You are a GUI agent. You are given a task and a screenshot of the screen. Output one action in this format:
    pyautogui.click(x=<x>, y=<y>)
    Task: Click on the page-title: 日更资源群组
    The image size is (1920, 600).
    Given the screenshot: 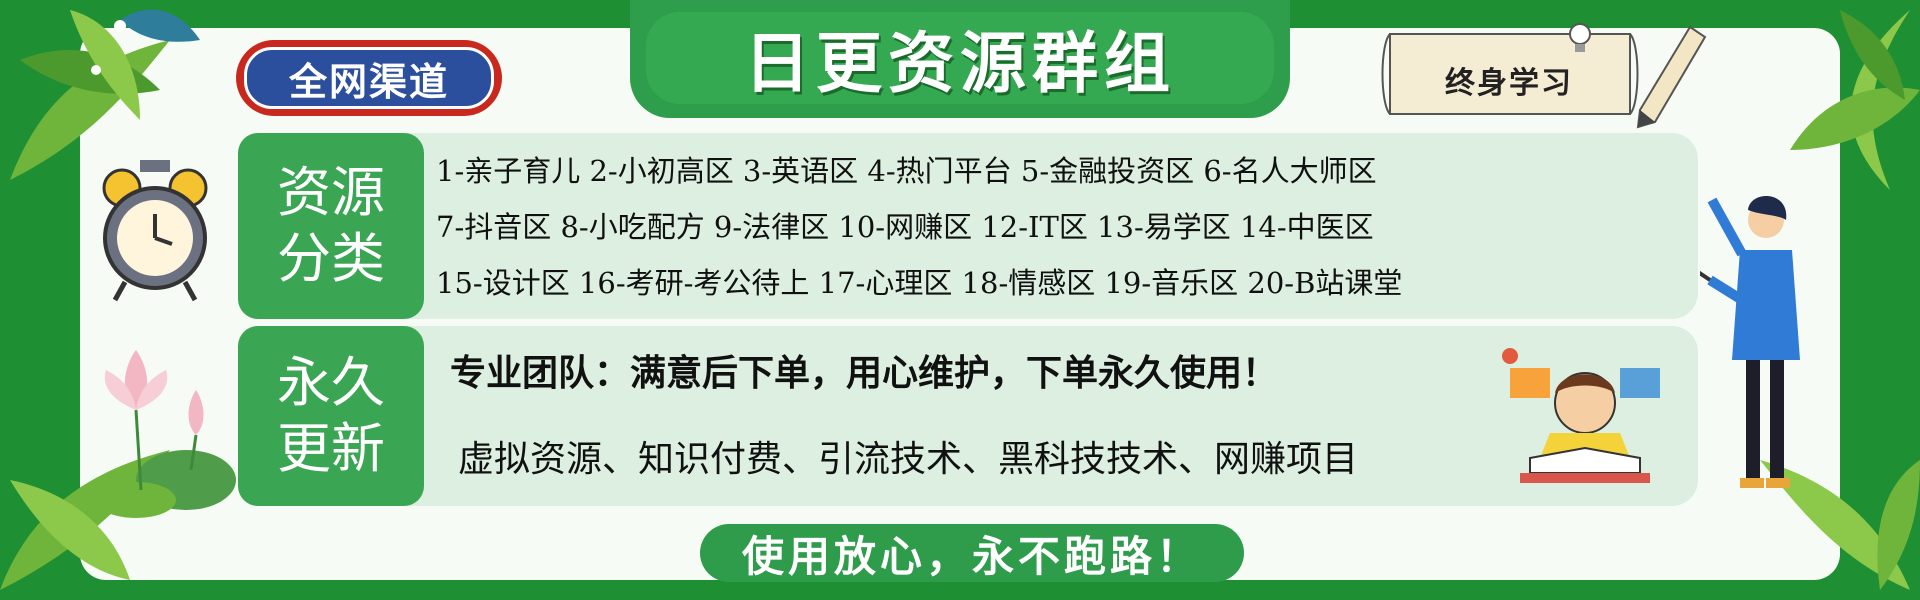 What is the action you would take?
    pyautogui.click(x=960, y=58)
    